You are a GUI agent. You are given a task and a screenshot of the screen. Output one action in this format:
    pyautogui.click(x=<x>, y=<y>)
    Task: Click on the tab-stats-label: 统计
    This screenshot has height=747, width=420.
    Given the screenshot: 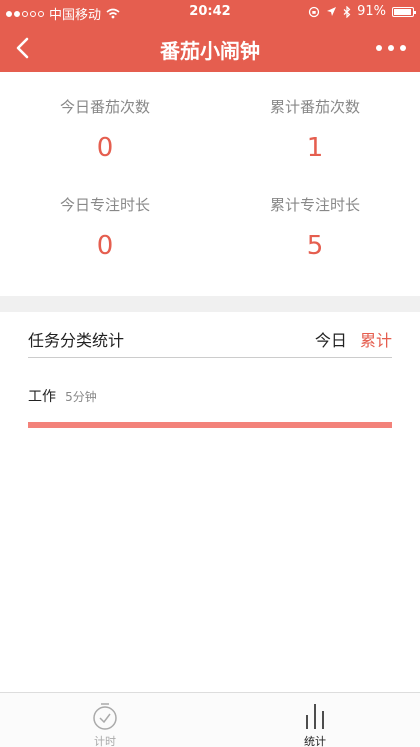 What is the action you would take?
    pyautogui.click(x=315, y=741)
    